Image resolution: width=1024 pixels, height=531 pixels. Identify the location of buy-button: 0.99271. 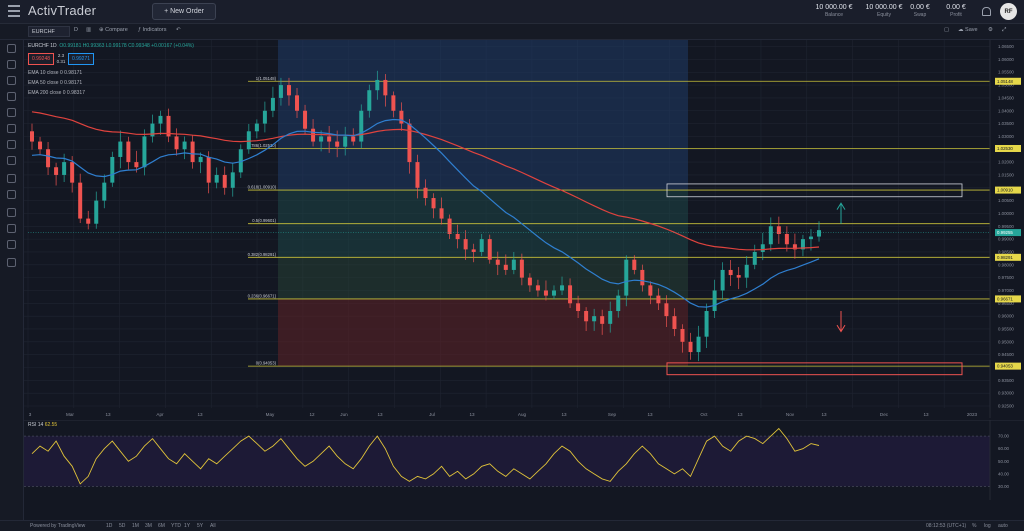
(81, 59).